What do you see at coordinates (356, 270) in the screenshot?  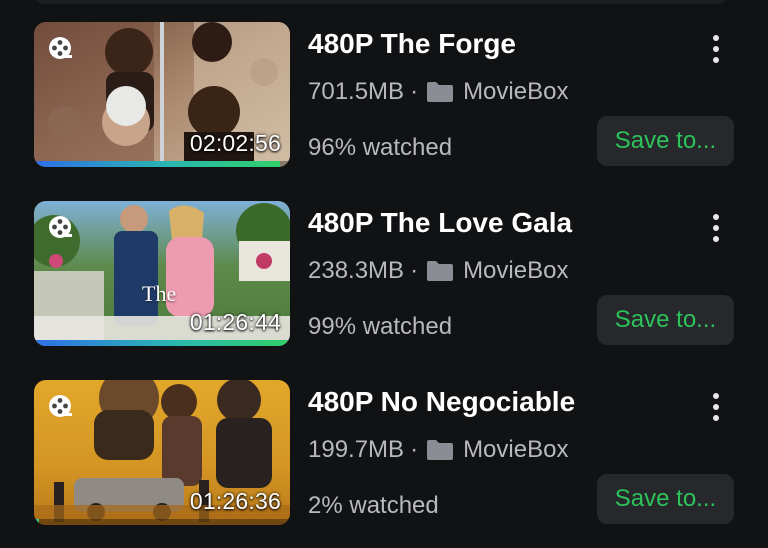 I see `file-size: 238.3MB` at bounding box center [356, 270].